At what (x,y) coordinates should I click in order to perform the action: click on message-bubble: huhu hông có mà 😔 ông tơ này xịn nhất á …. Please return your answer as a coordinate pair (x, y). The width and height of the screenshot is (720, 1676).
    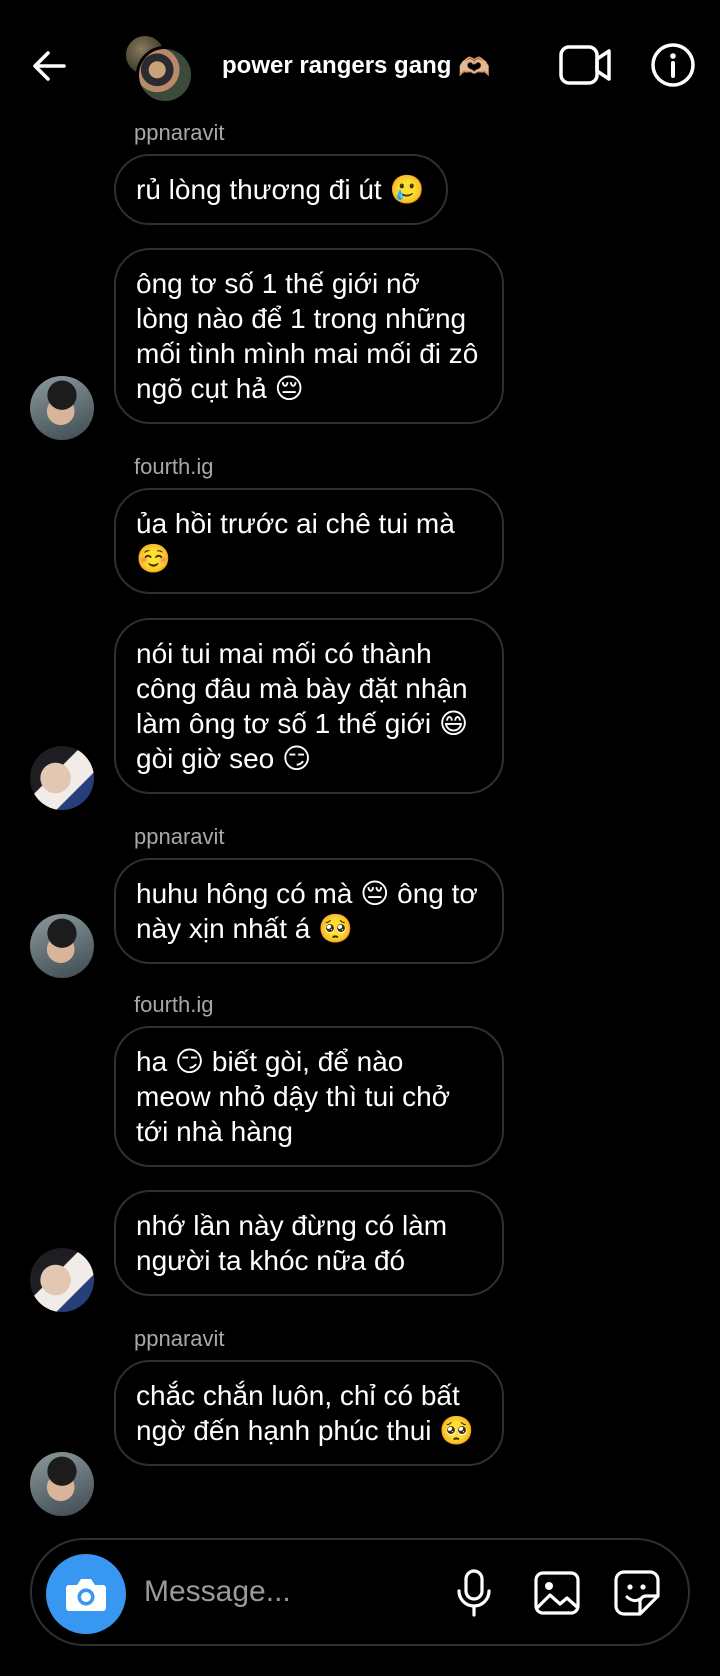
    Looking at the image, I should click on (309, 911).